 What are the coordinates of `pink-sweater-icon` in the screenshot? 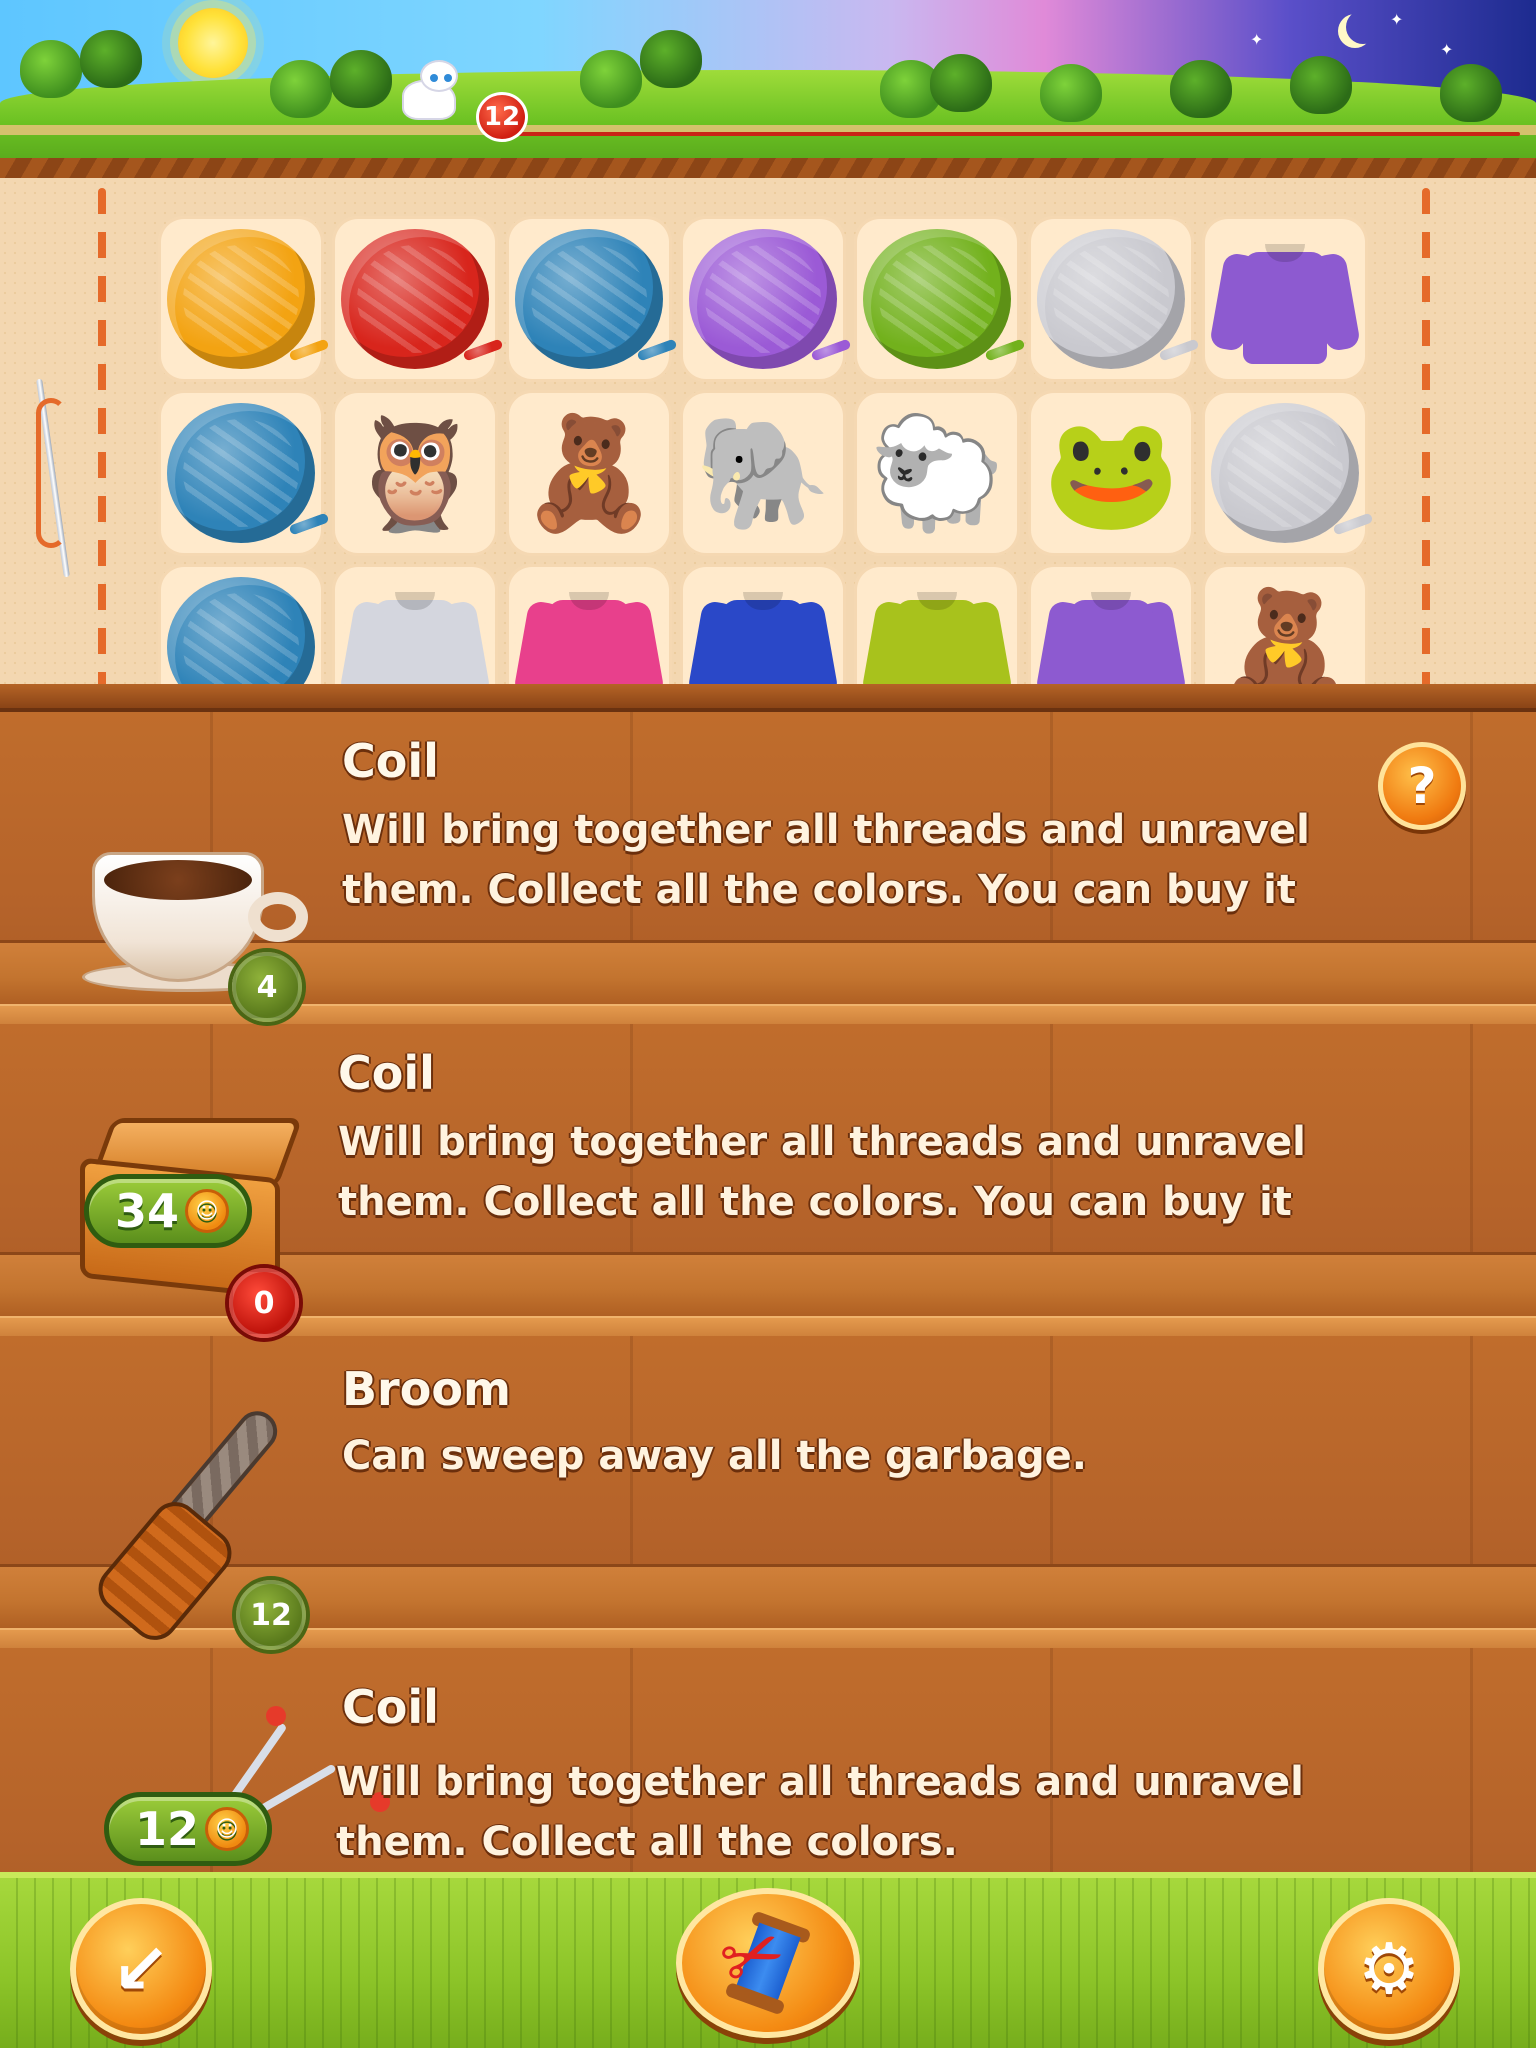 It's located at (589, 636).